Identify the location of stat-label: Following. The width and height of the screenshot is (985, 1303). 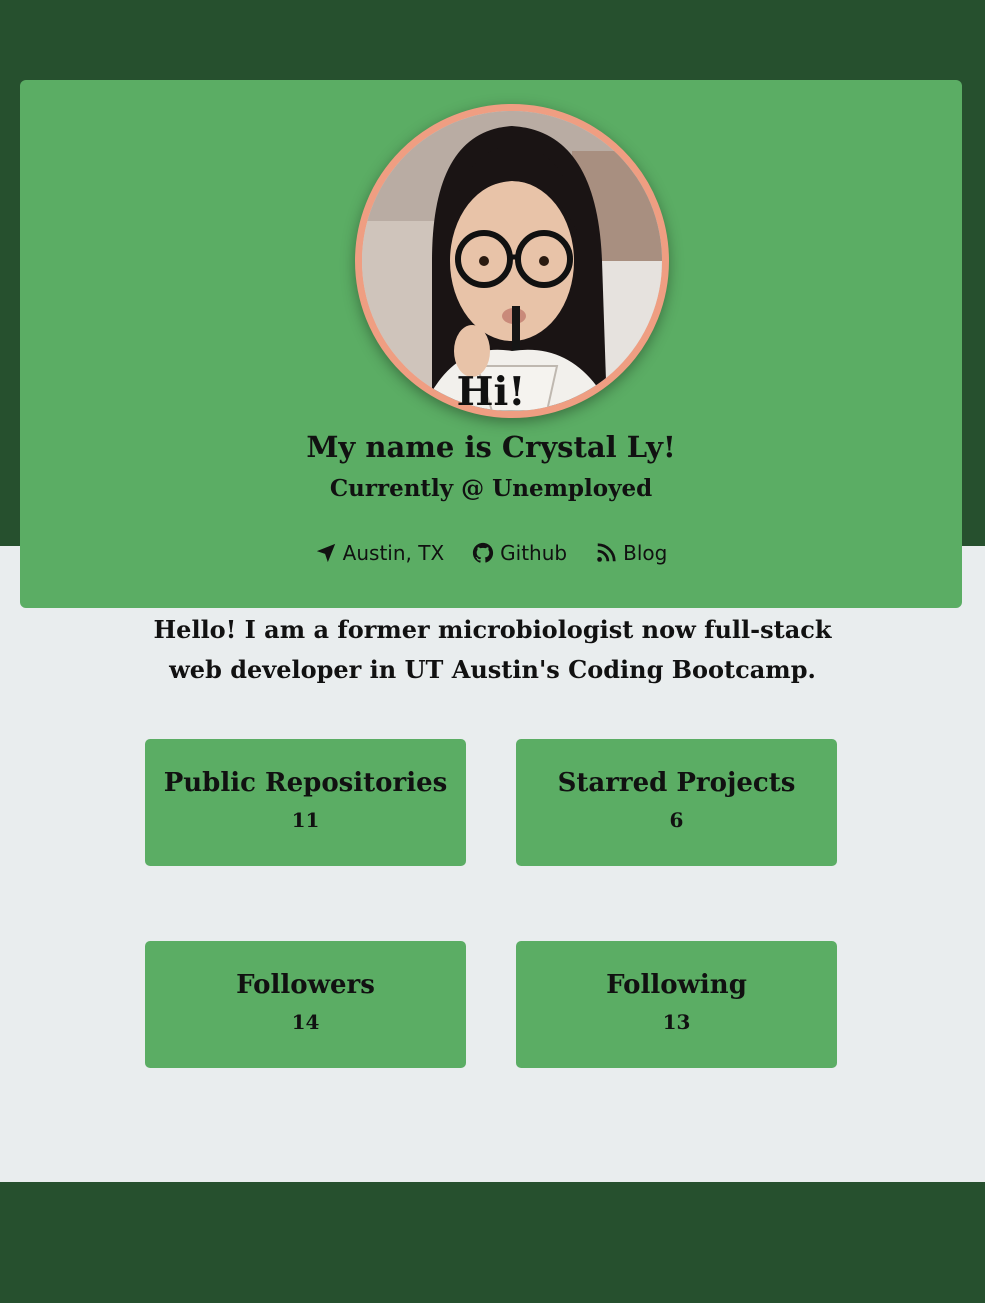
(676, 985).